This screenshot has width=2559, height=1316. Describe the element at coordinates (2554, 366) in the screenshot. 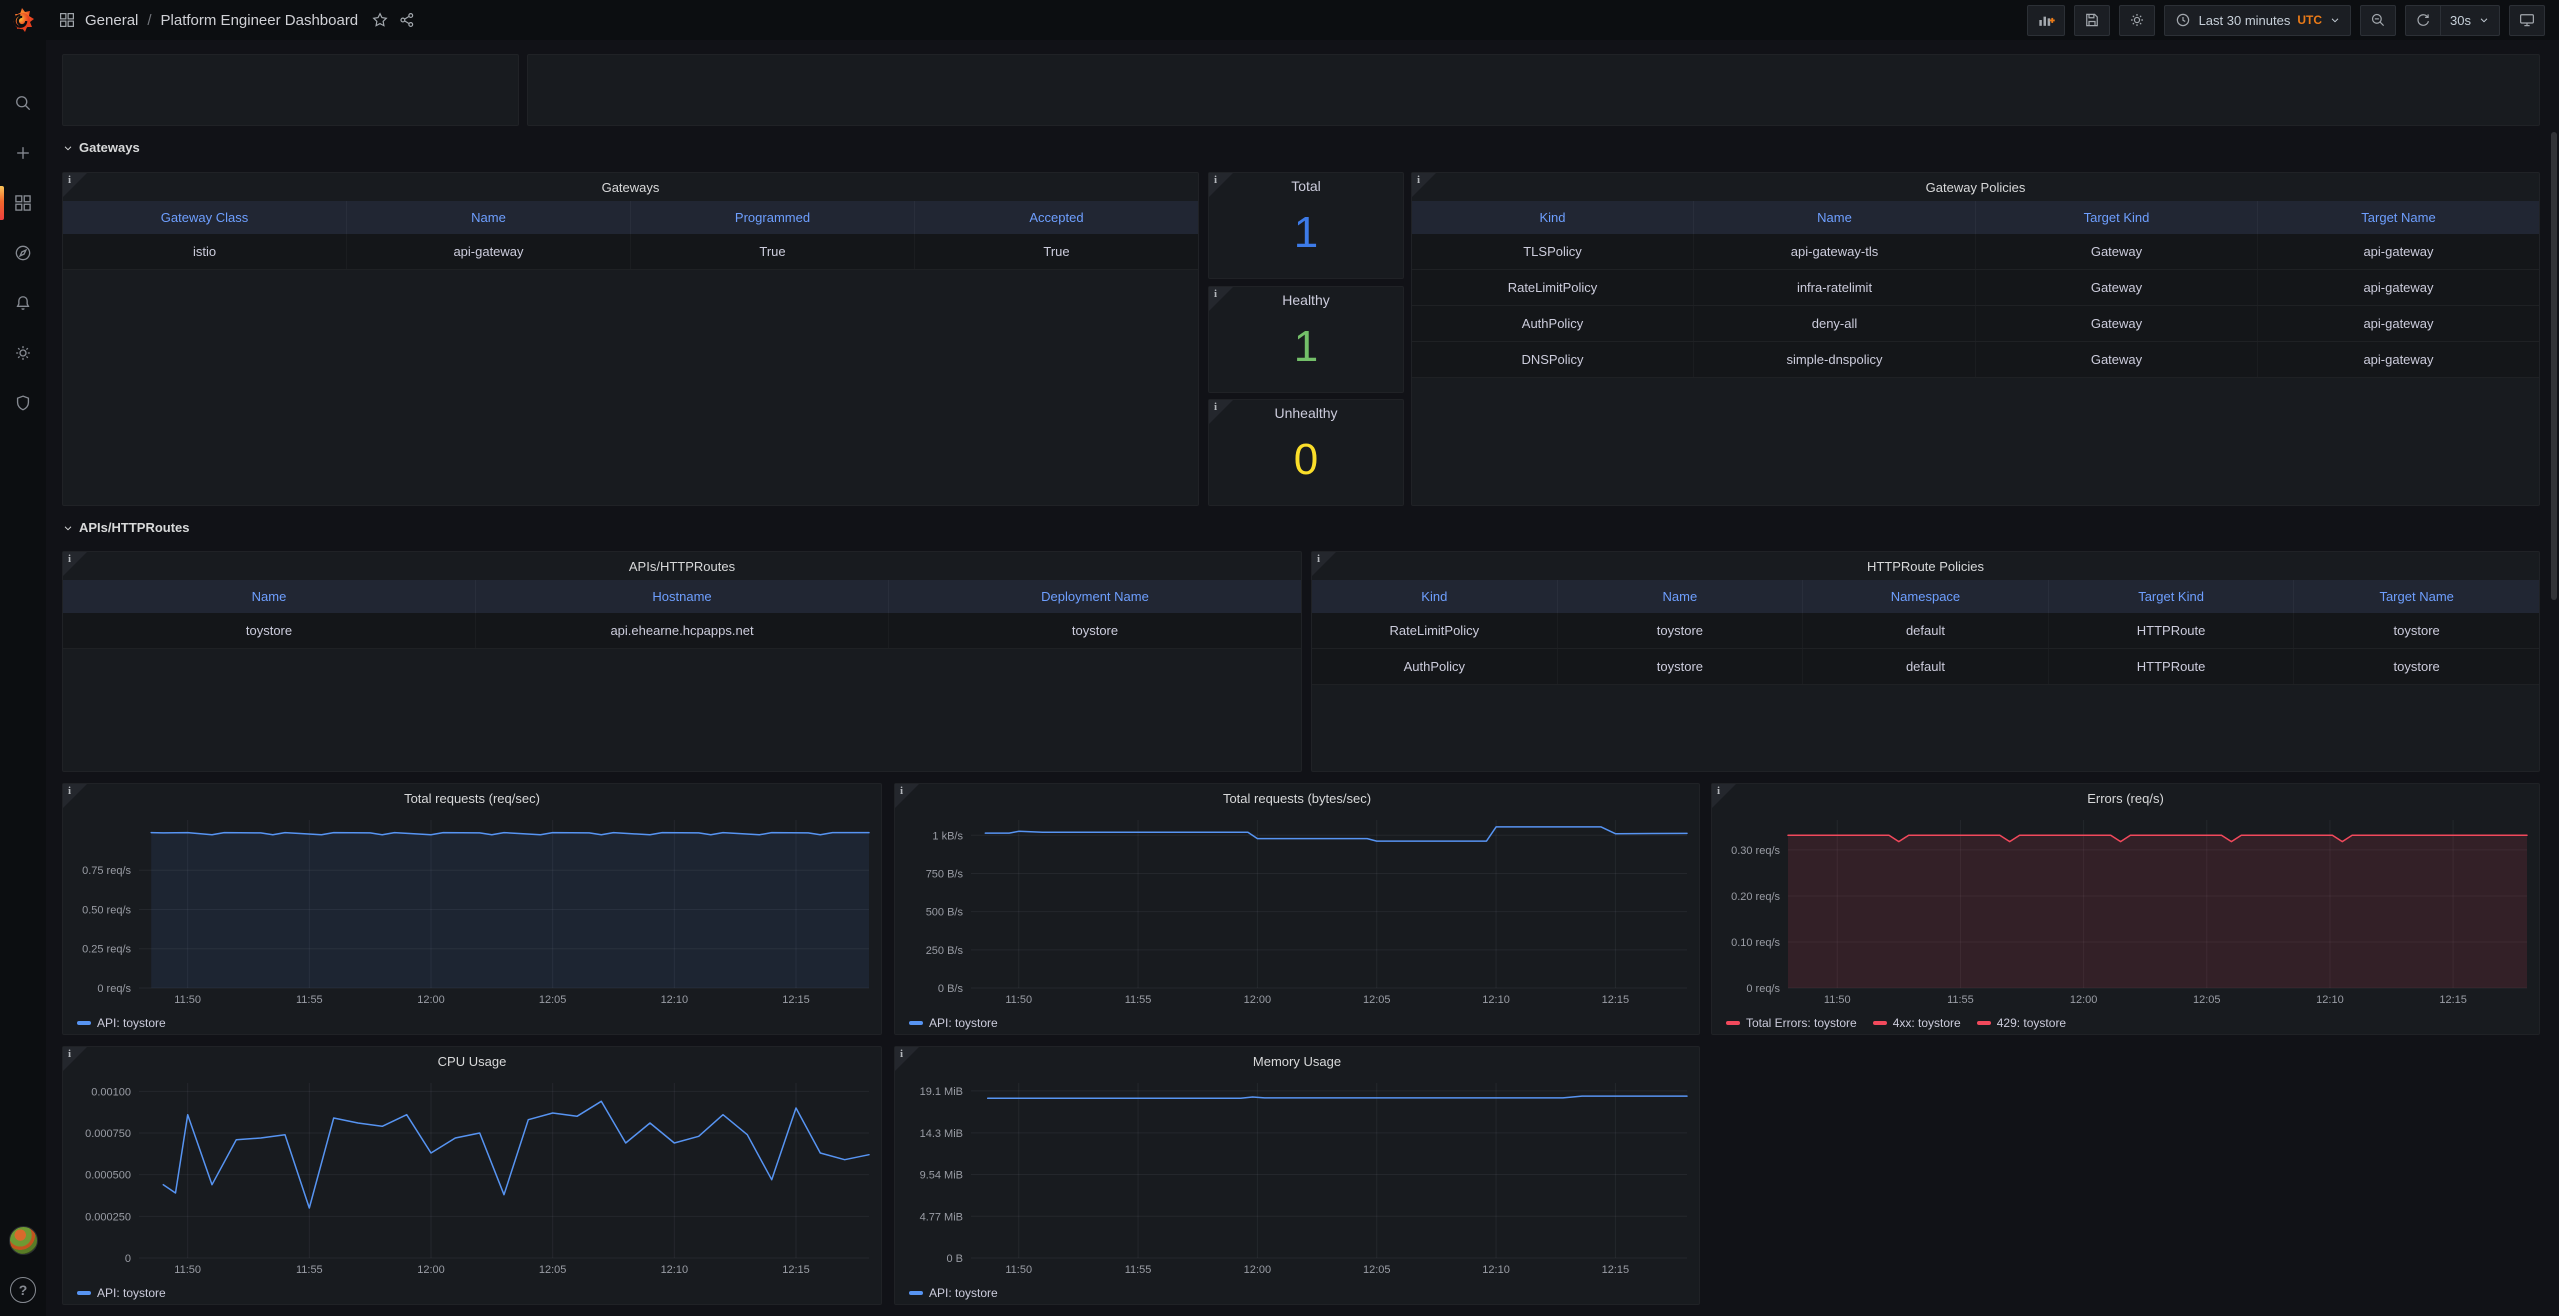

I see `scrollbar` at that location.